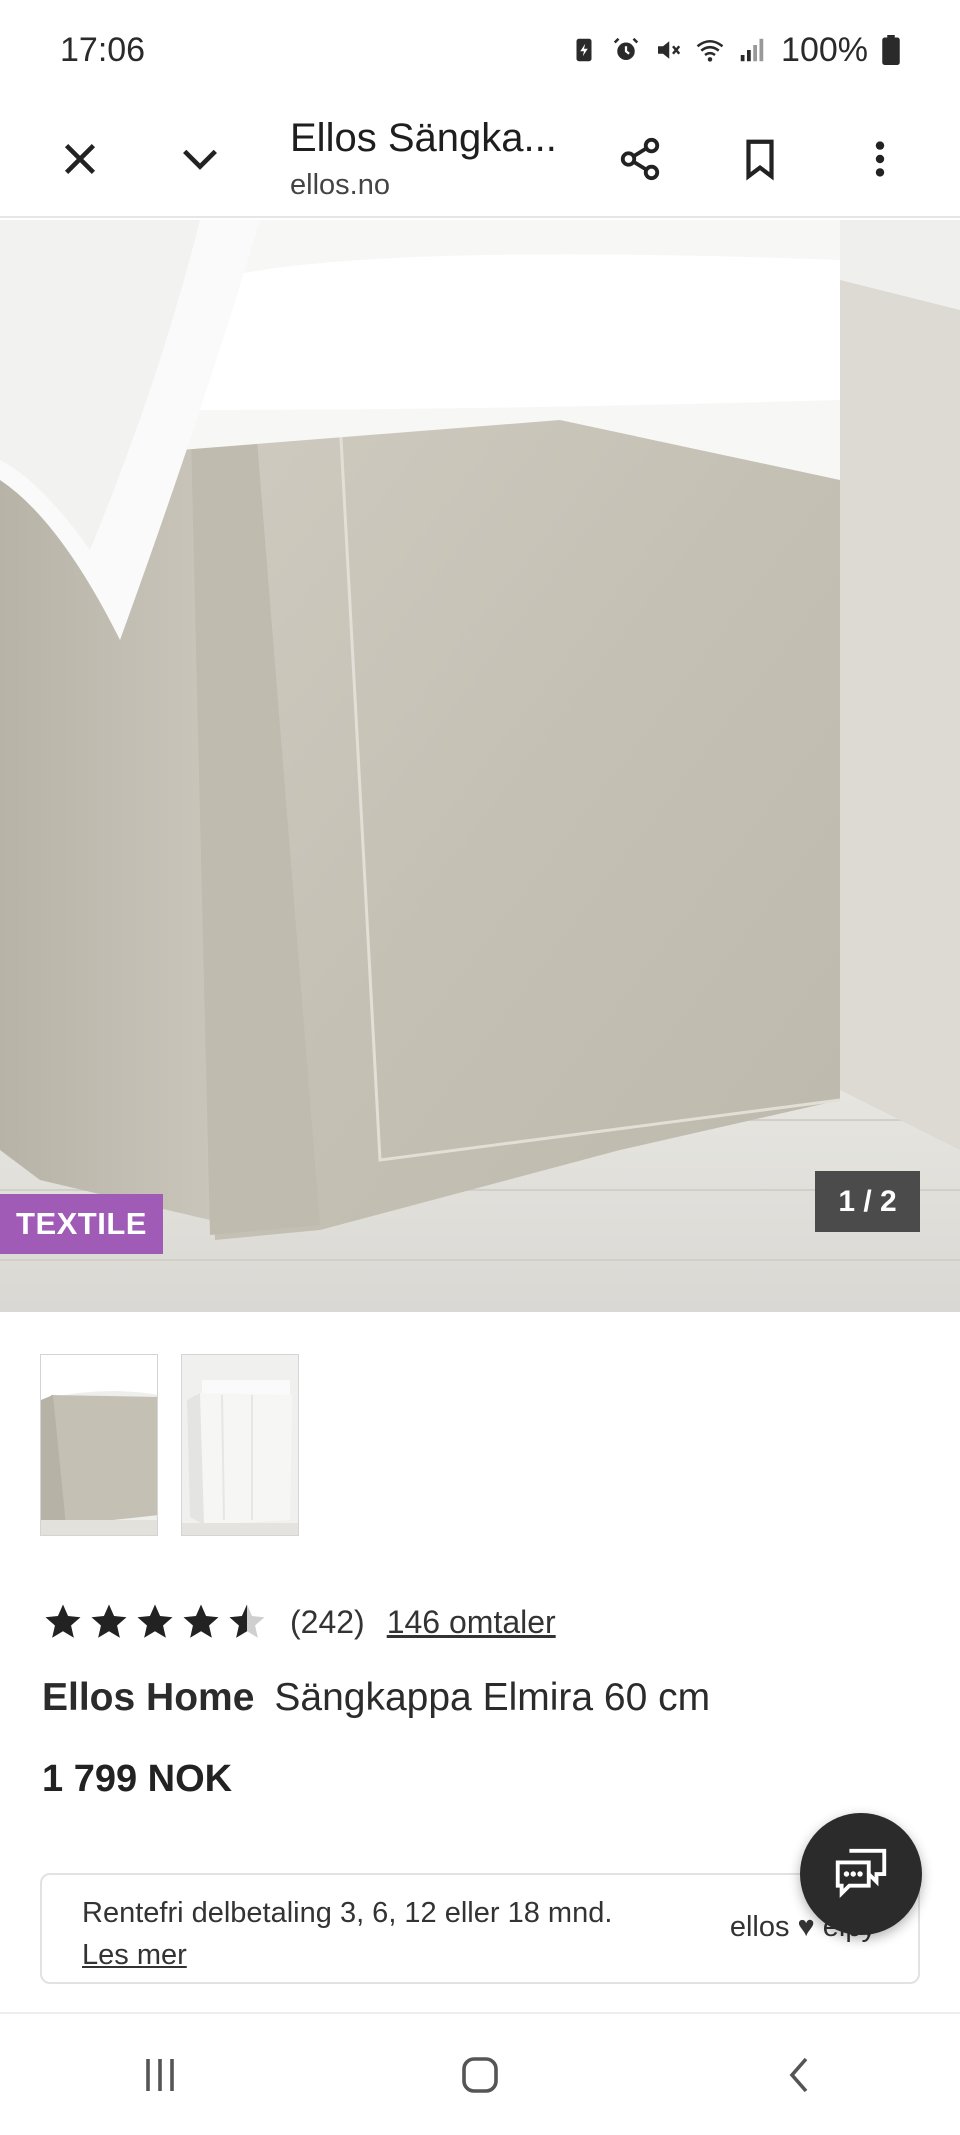 Image resolution: width=960 pixels, height=2135 pixels. I want to click on back-button, so click(800, 2075).